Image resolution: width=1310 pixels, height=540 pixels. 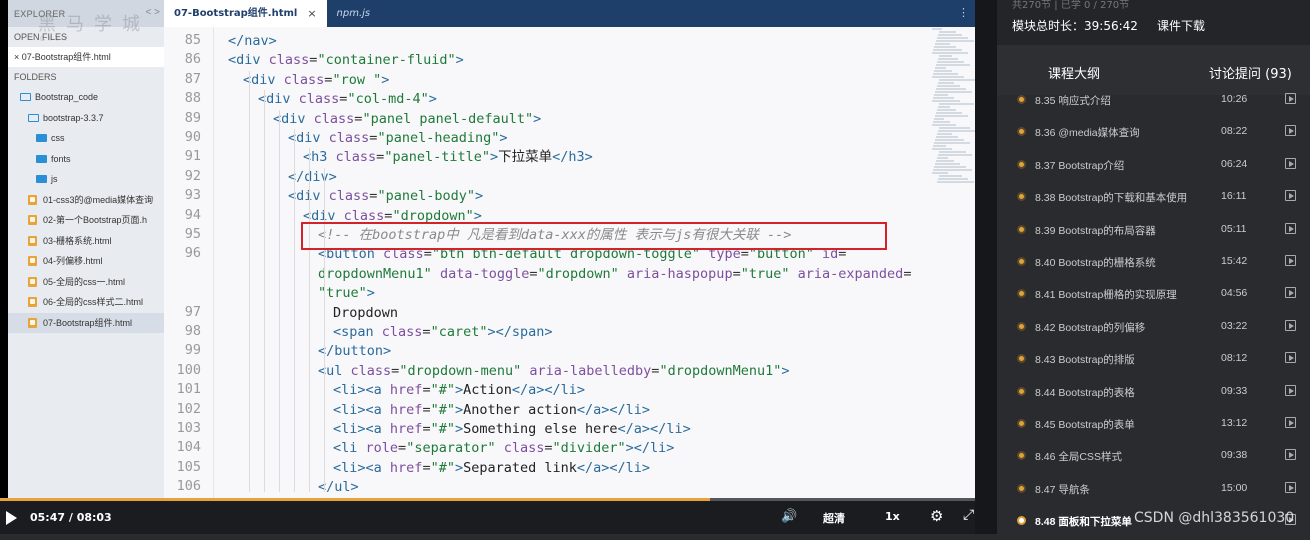 I want to click on file-item: 01-css3的@media媒体查询, so click(x=86, y=200).